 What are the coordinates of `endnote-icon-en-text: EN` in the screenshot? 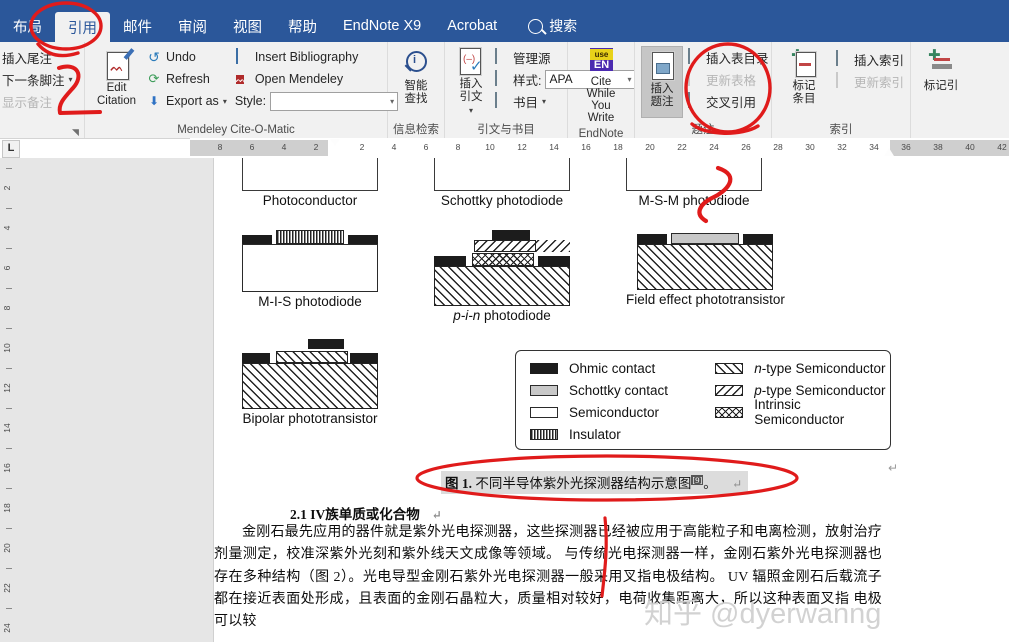 It's located at (601, 65).